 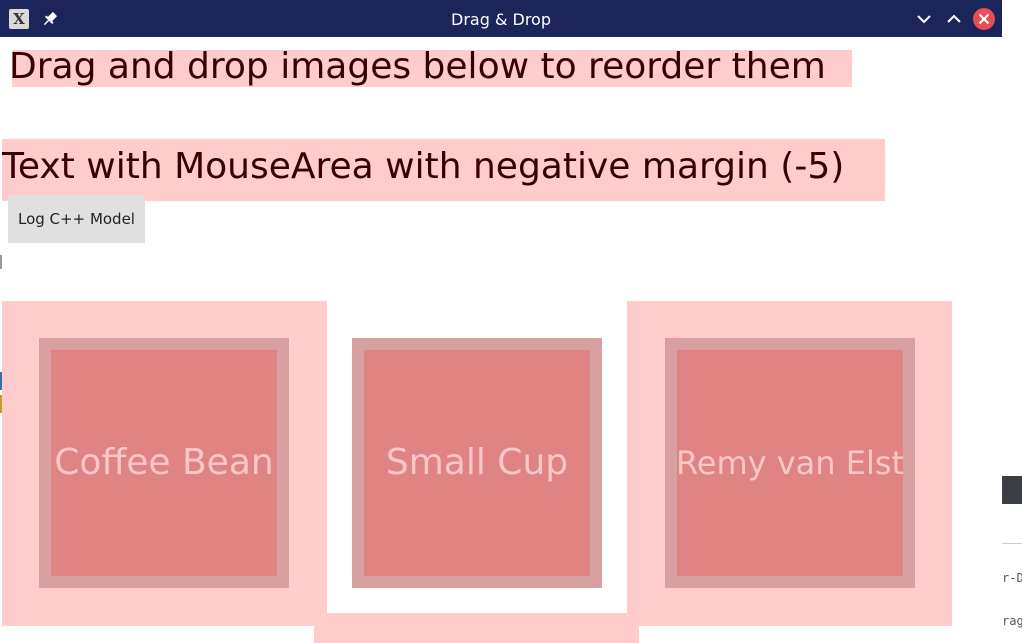 What do you see at coordinates (1012, 490) in the screenshot?
I see `background-window-bar` at bounding box center [1012, 490].